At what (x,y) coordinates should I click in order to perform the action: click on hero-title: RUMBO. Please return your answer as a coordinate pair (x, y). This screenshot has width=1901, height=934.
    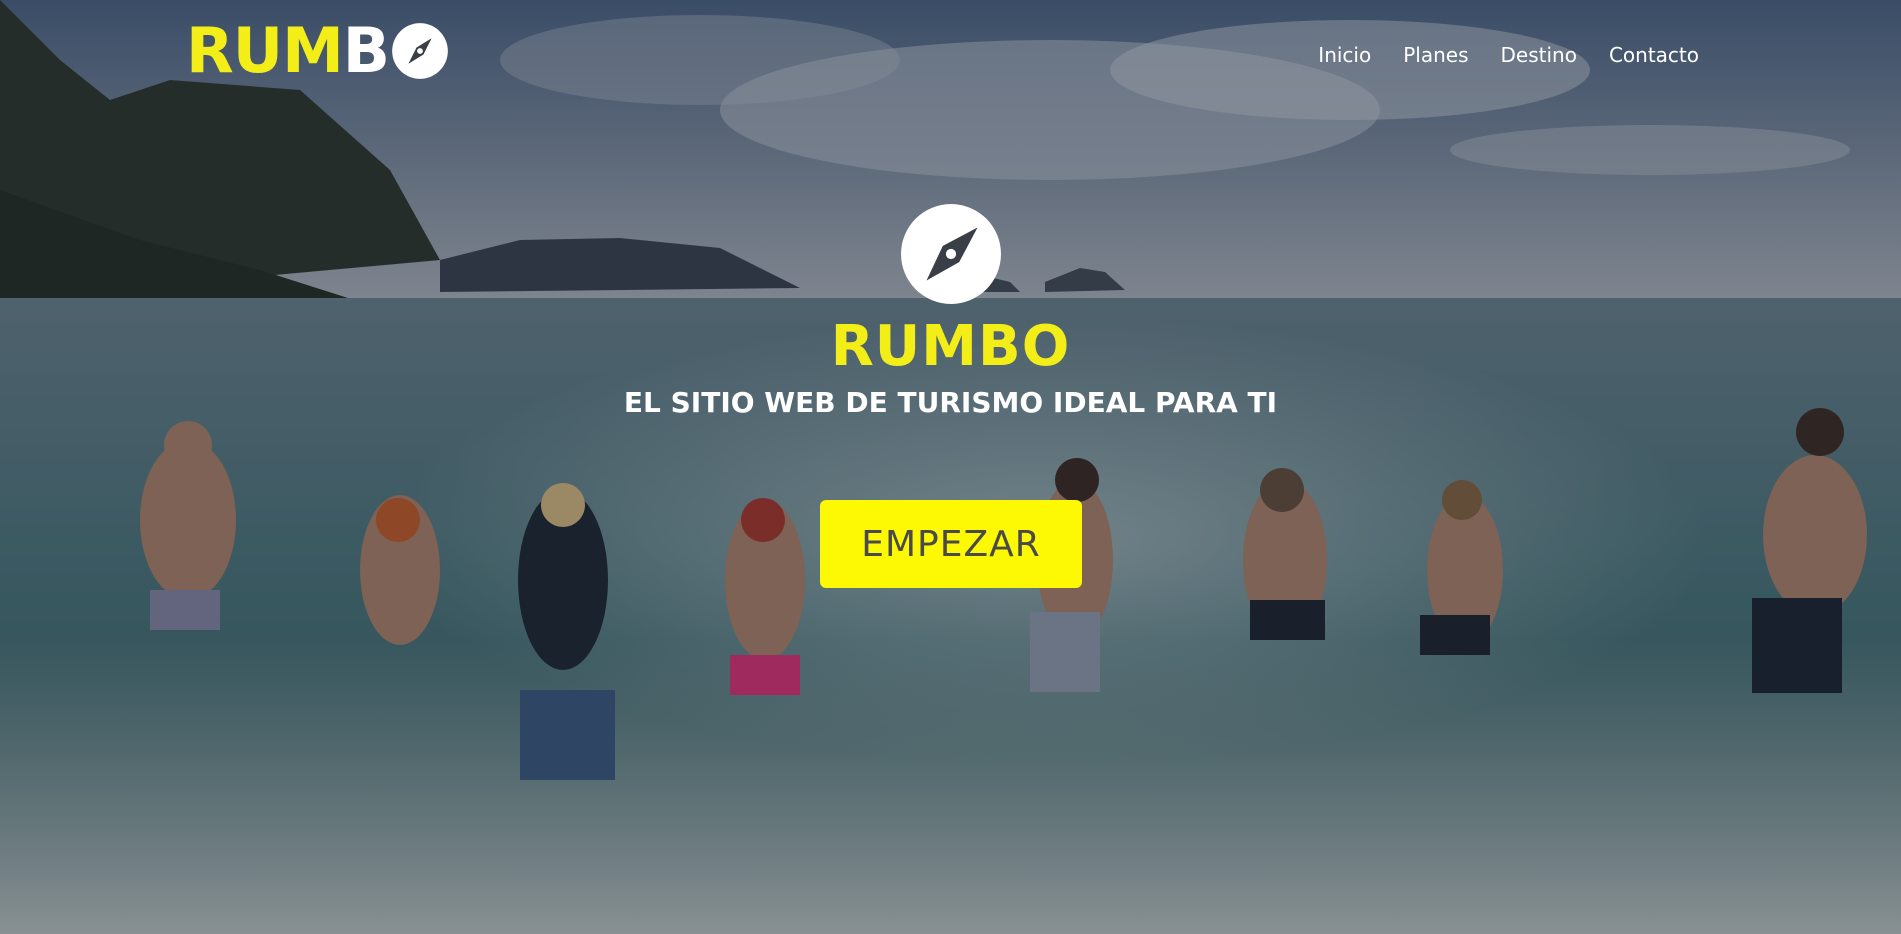
    Looking at the image, I should click on (950, 346).